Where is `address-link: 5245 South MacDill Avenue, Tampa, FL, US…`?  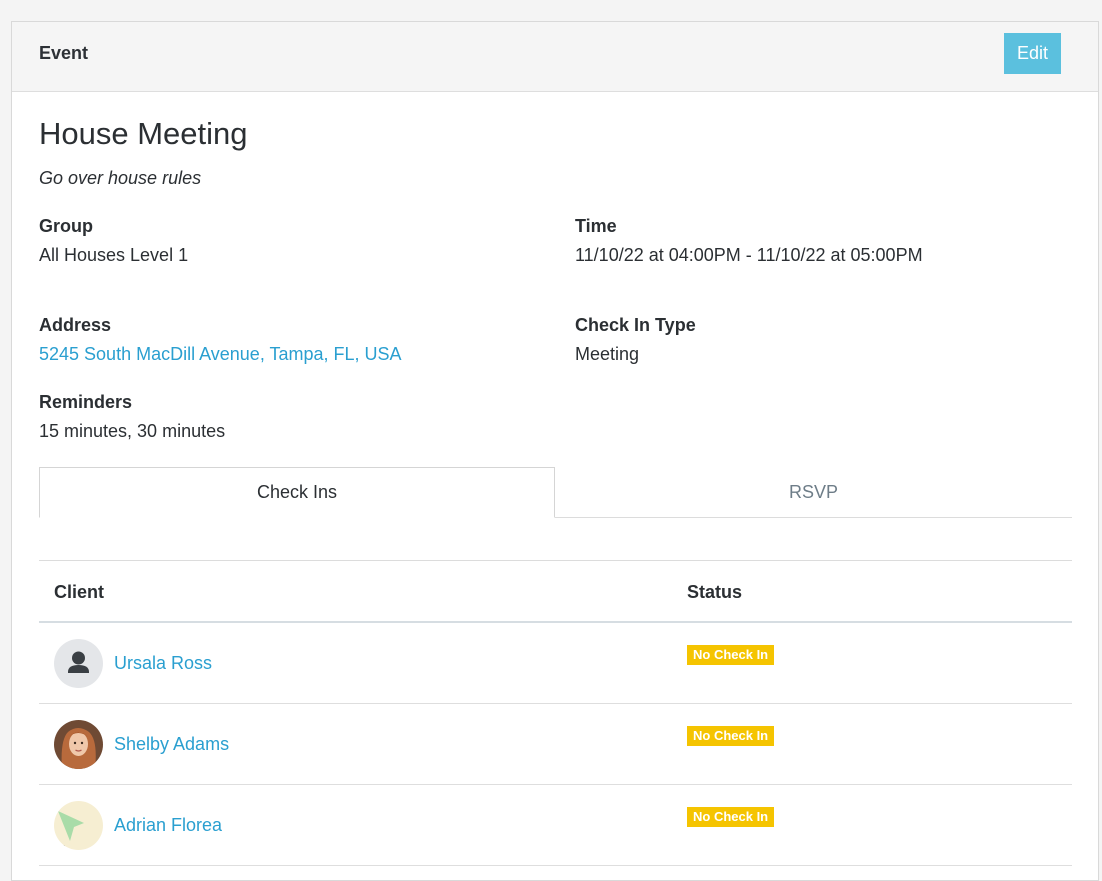
address-link: 5245 South MacDill Avenue, Tampa, FL, US… is located at coordinates (220, 354).